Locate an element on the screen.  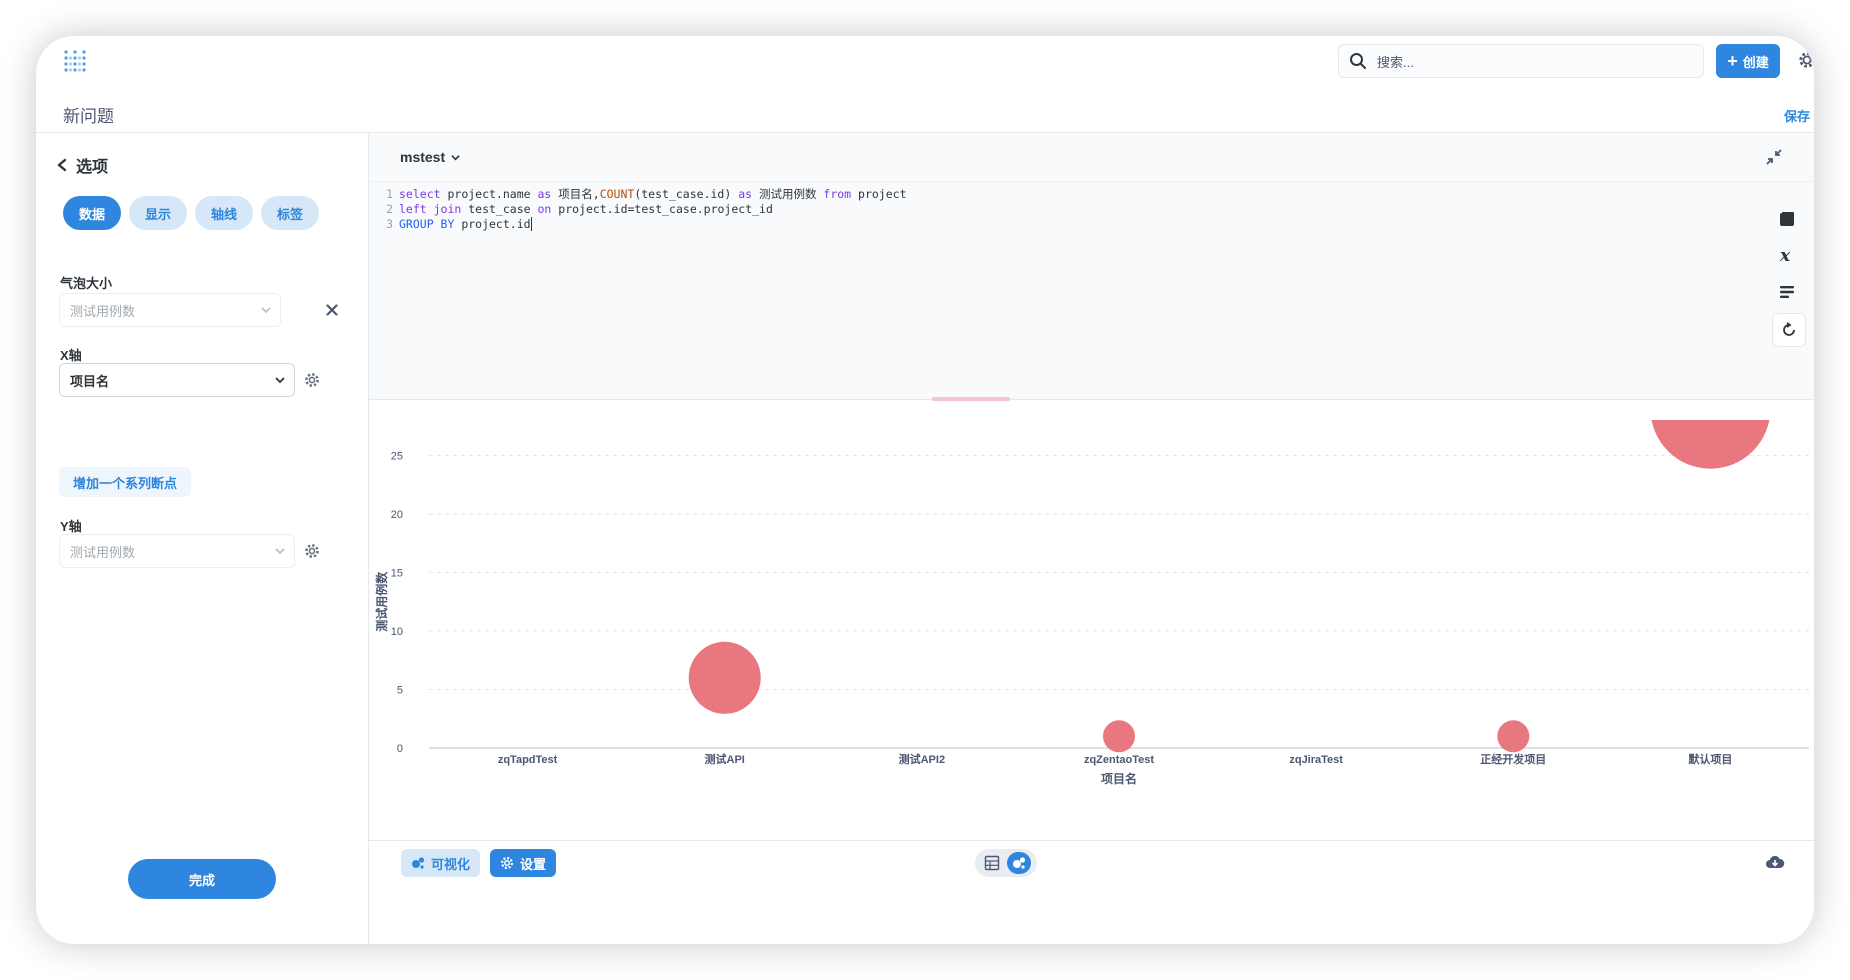
visualization-button: 可视化 is located at coordinates (441, 863).